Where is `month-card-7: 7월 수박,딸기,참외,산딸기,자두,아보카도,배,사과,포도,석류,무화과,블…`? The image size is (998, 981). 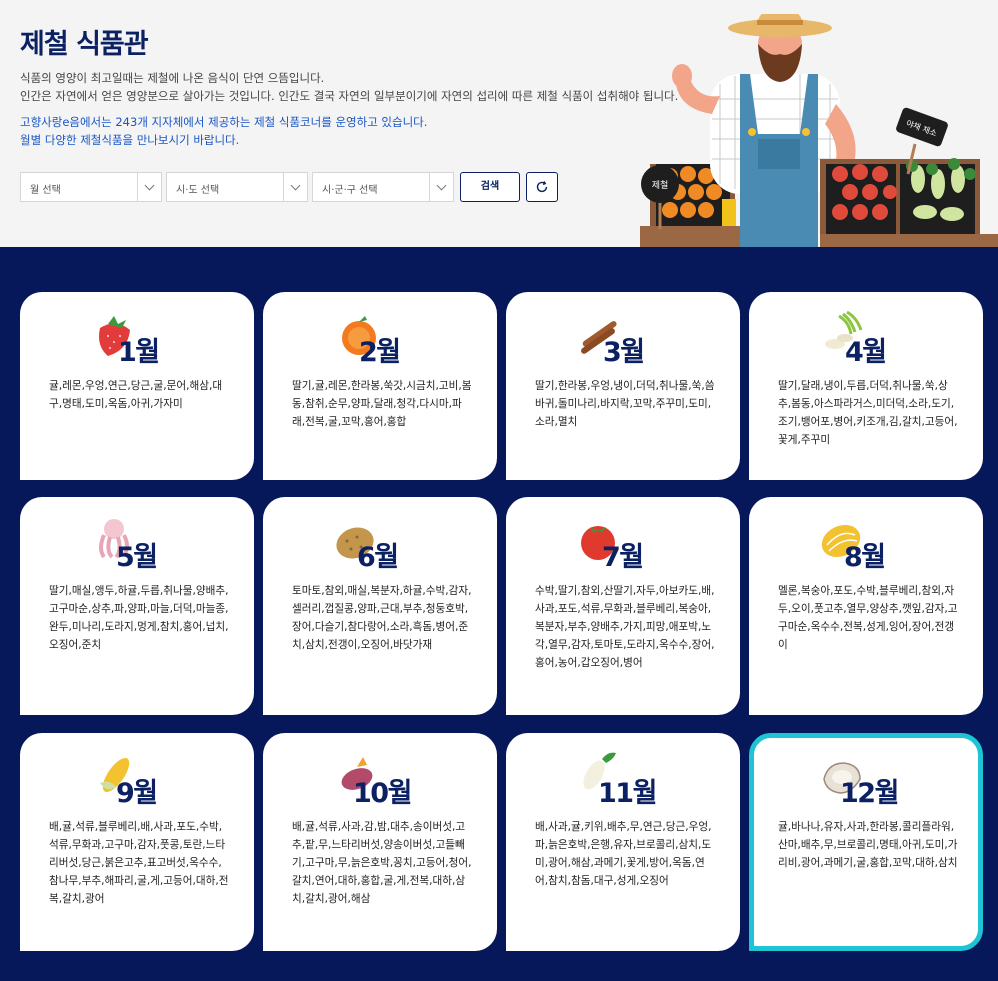 month-card-7: 7월 수박,딸기,참외,산딸기,자두,아보카도,배,사과,포도,석류,무화과,블… is located at coordinates (623, 606).